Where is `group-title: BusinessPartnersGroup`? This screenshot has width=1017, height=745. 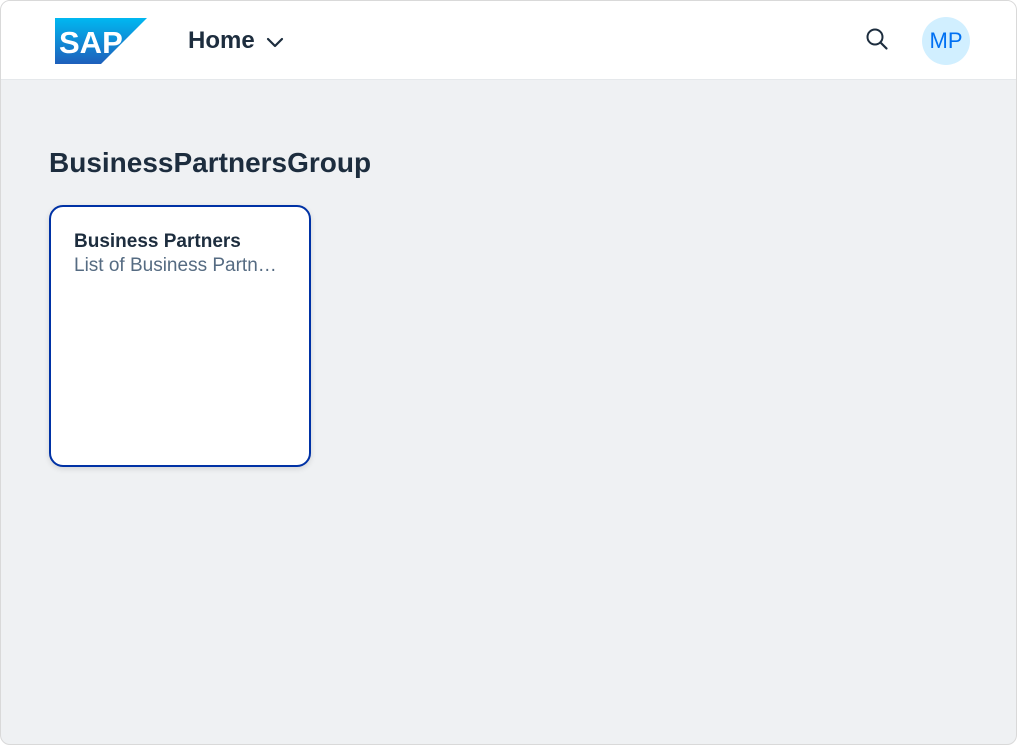 group-title: BusinessPartnersGroup is located at coordinates (210, 162).